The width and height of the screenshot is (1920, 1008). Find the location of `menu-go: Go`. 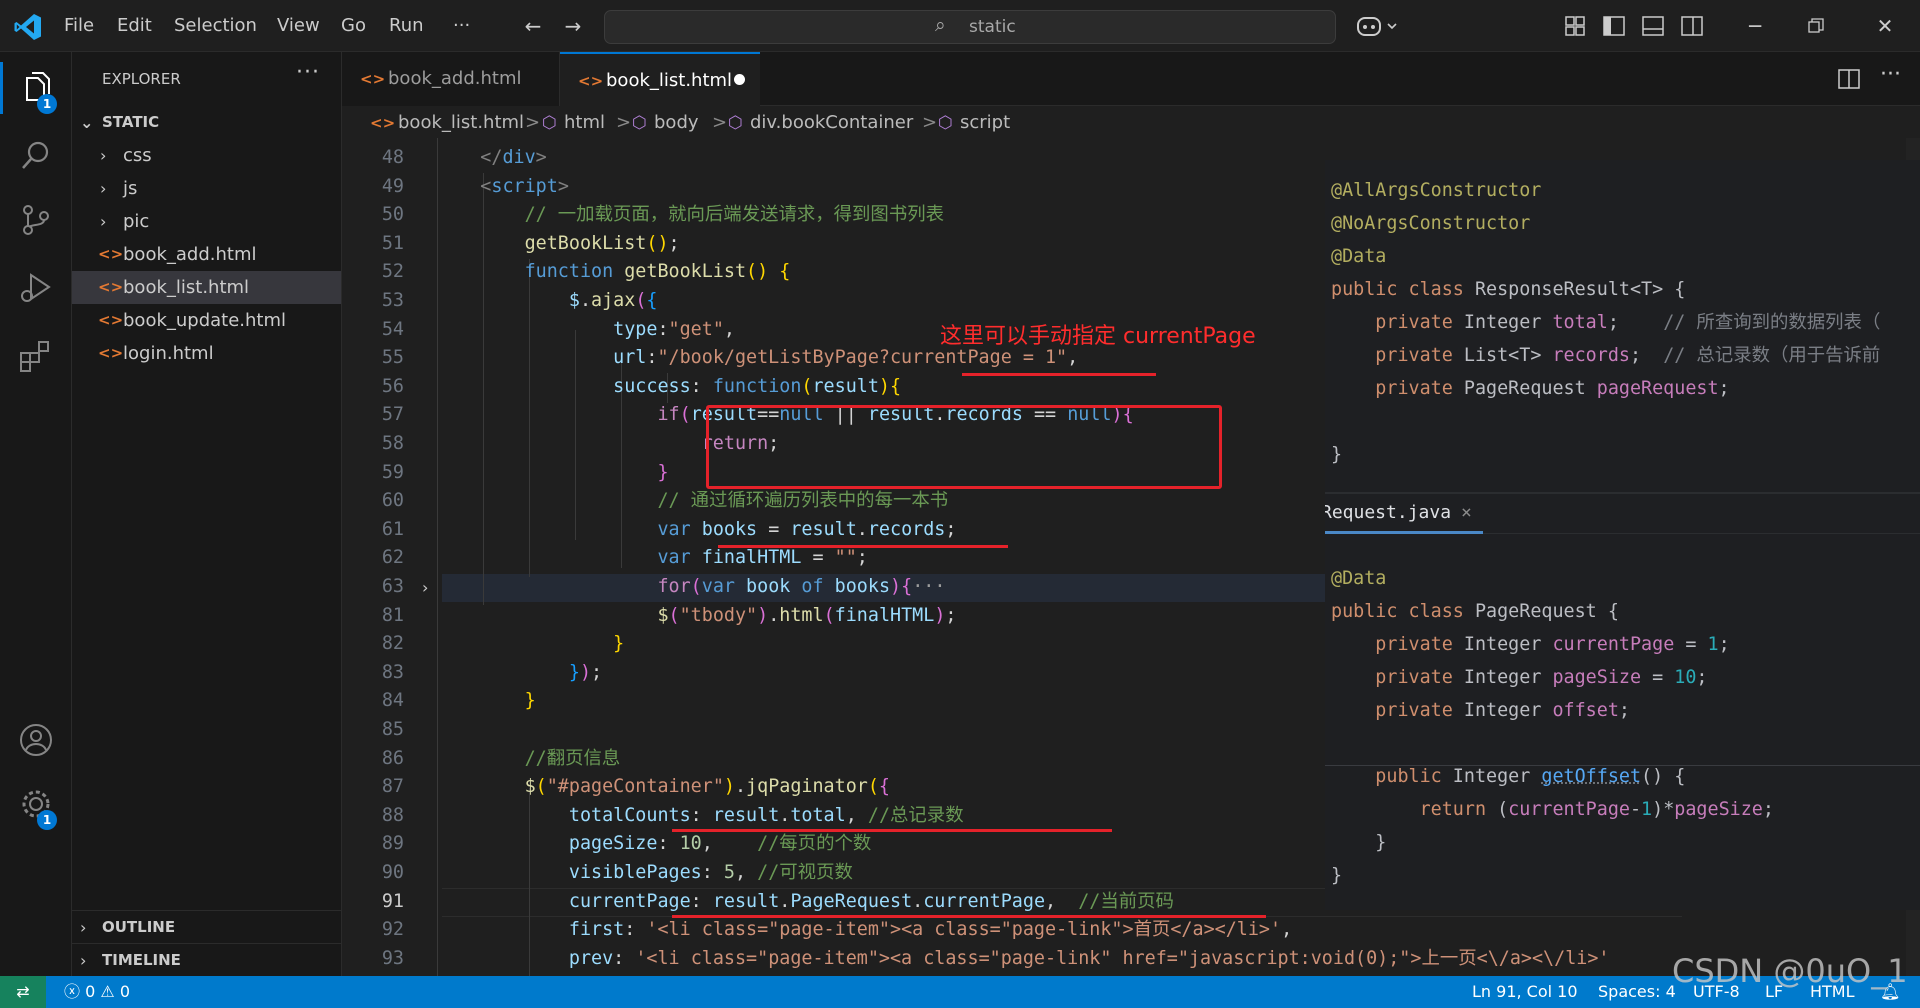

menu-go: Go is located at coordinates (353, 26).